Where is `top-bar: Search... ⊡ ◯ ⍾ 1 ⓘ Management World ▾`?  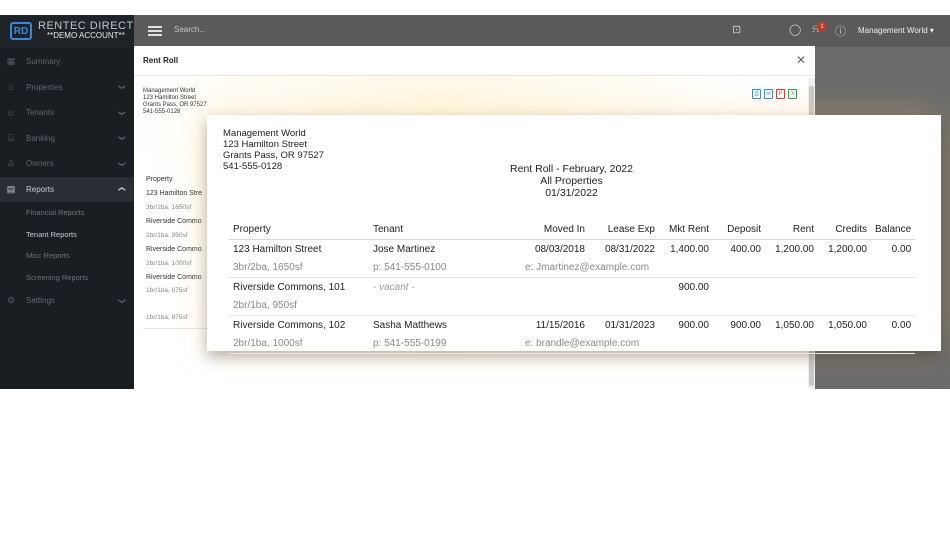 top-bar: Search... ⊡ ◯ ⍾ 1 ⓘ Management World ▾ is located at coordinates (542, 31).